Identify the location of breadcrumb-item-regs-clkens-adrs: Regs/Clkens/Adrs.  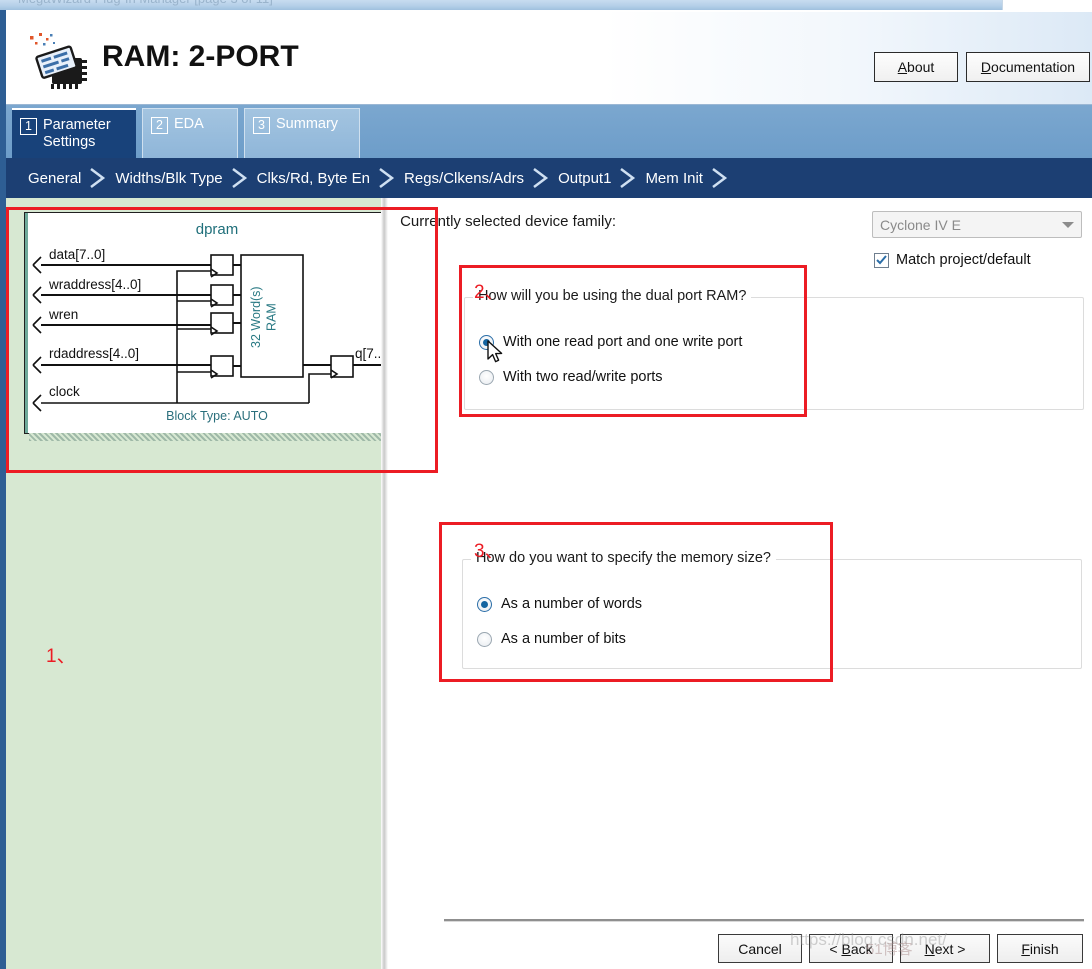
(464, 178).